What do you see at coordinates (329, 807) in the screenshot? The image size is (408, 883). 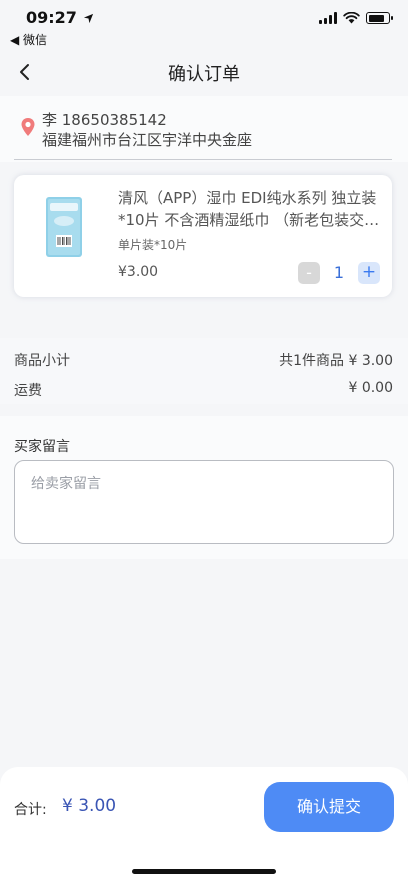 I see `submit-order-button: 确认提交` at bounding box center [329, 807].